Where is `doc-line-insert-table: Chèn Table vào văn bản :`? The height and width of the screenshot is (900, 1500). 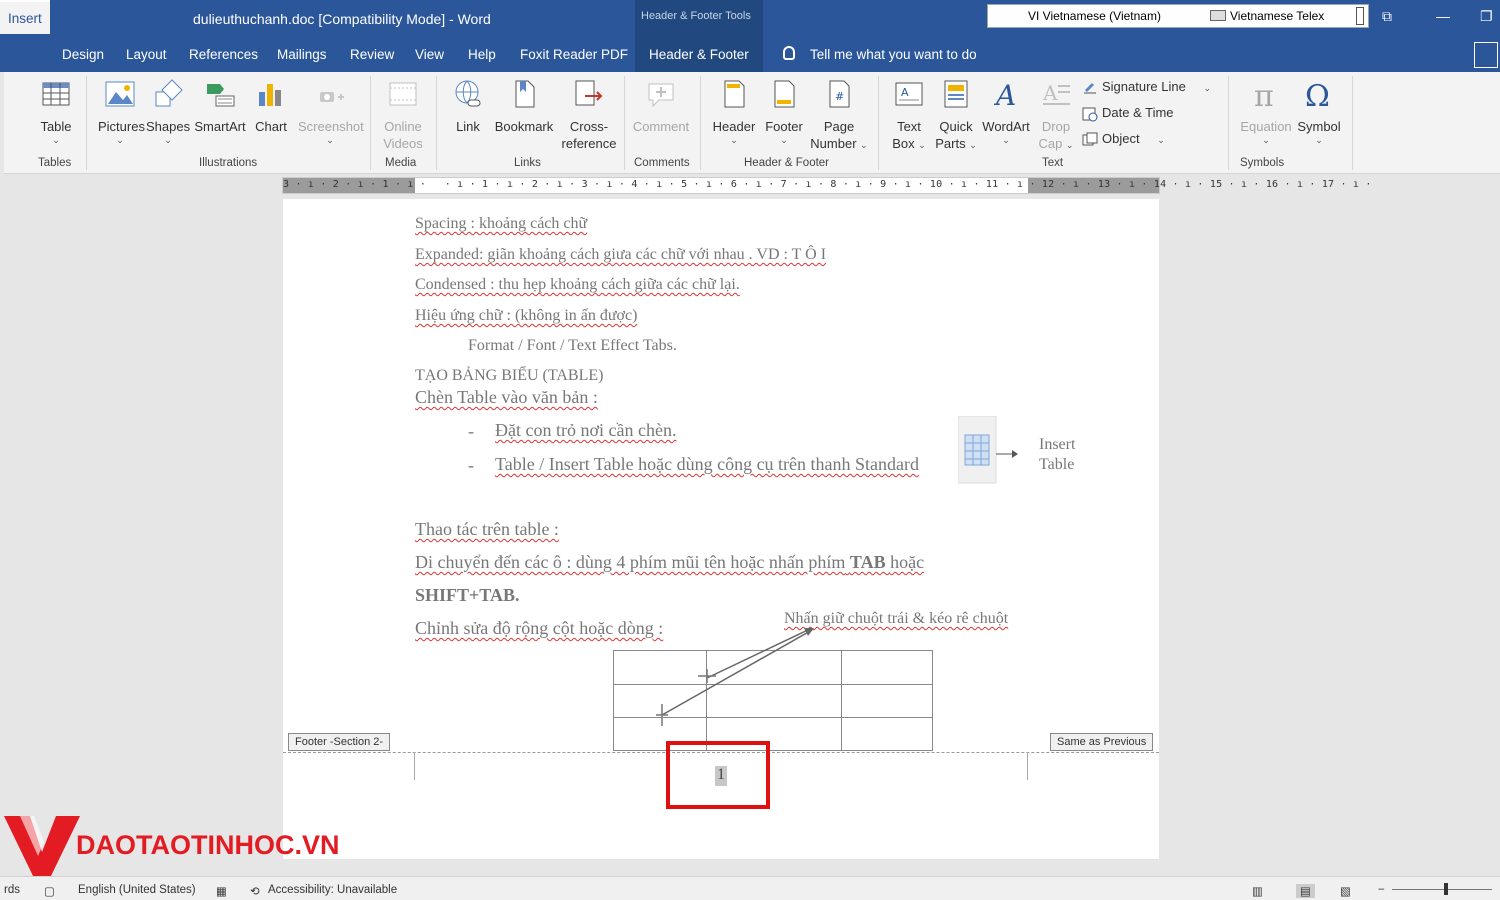
doc-line-insert-table: Chèn Table vào văn bản : is located at coordinates (506, 397).